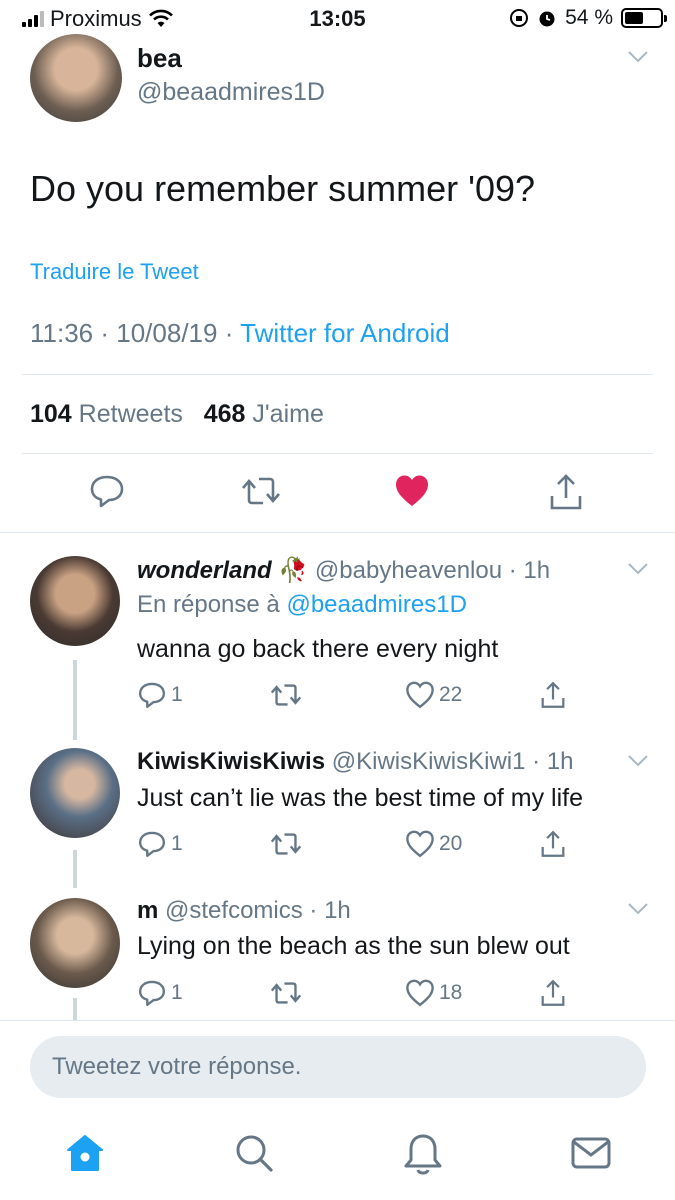 Image resolution: width=675 pixels, height=1200 pixels. I want to click on reply-header: KiwisKiwisKiwis @KiwisKiwisKiwi1 · 1h, so click(355, 762).